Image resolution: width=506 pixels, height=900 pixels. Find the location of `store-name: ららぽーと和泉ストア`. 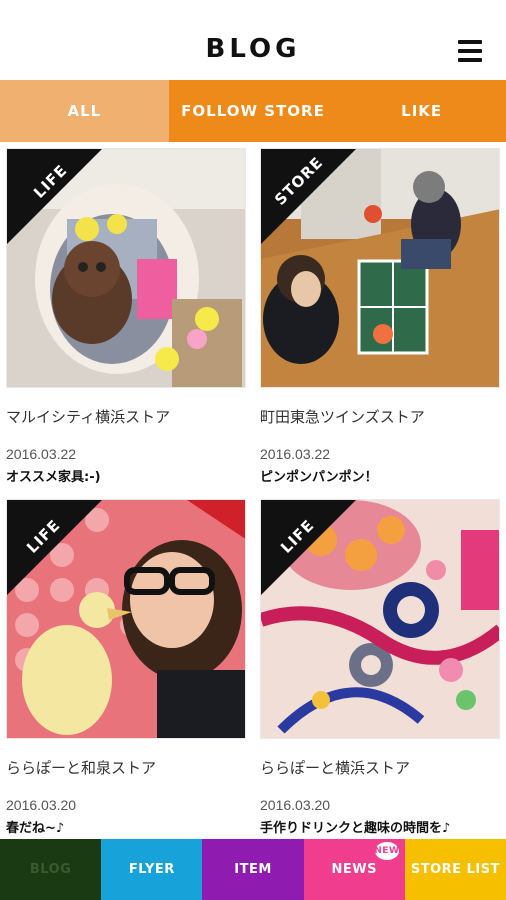

store-name: ららぽーと和泉ストア is located at coordinates (81, 768).